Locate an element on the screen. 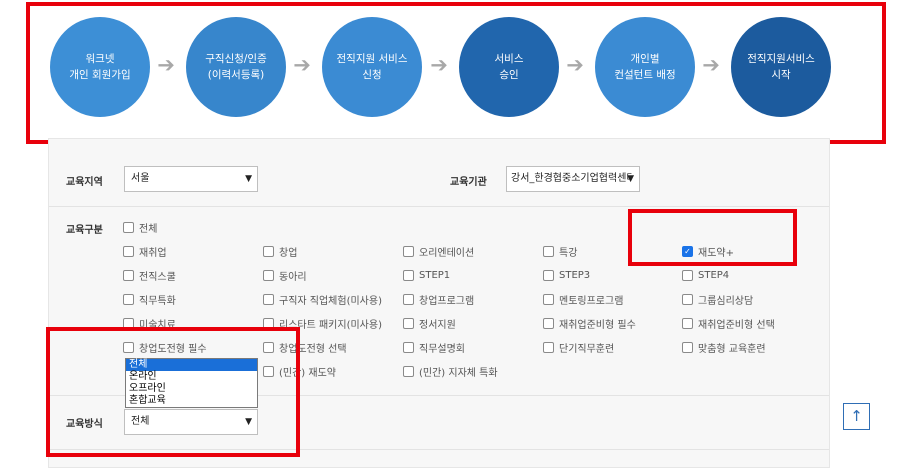 The height and width of the screenshot is (468, 920). category-checkbox-label: 미술치료 is located at coordinates (157, 325).